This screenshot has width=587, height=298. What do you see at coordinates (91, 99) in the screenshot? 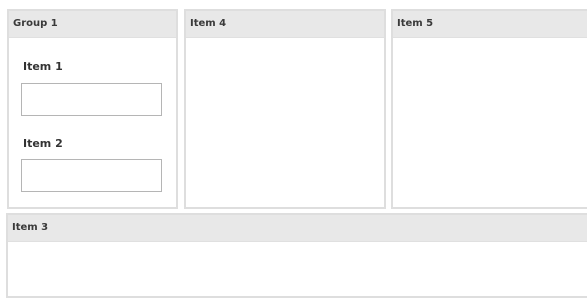
I see `item-1-input` at bounding box center [91, 99].